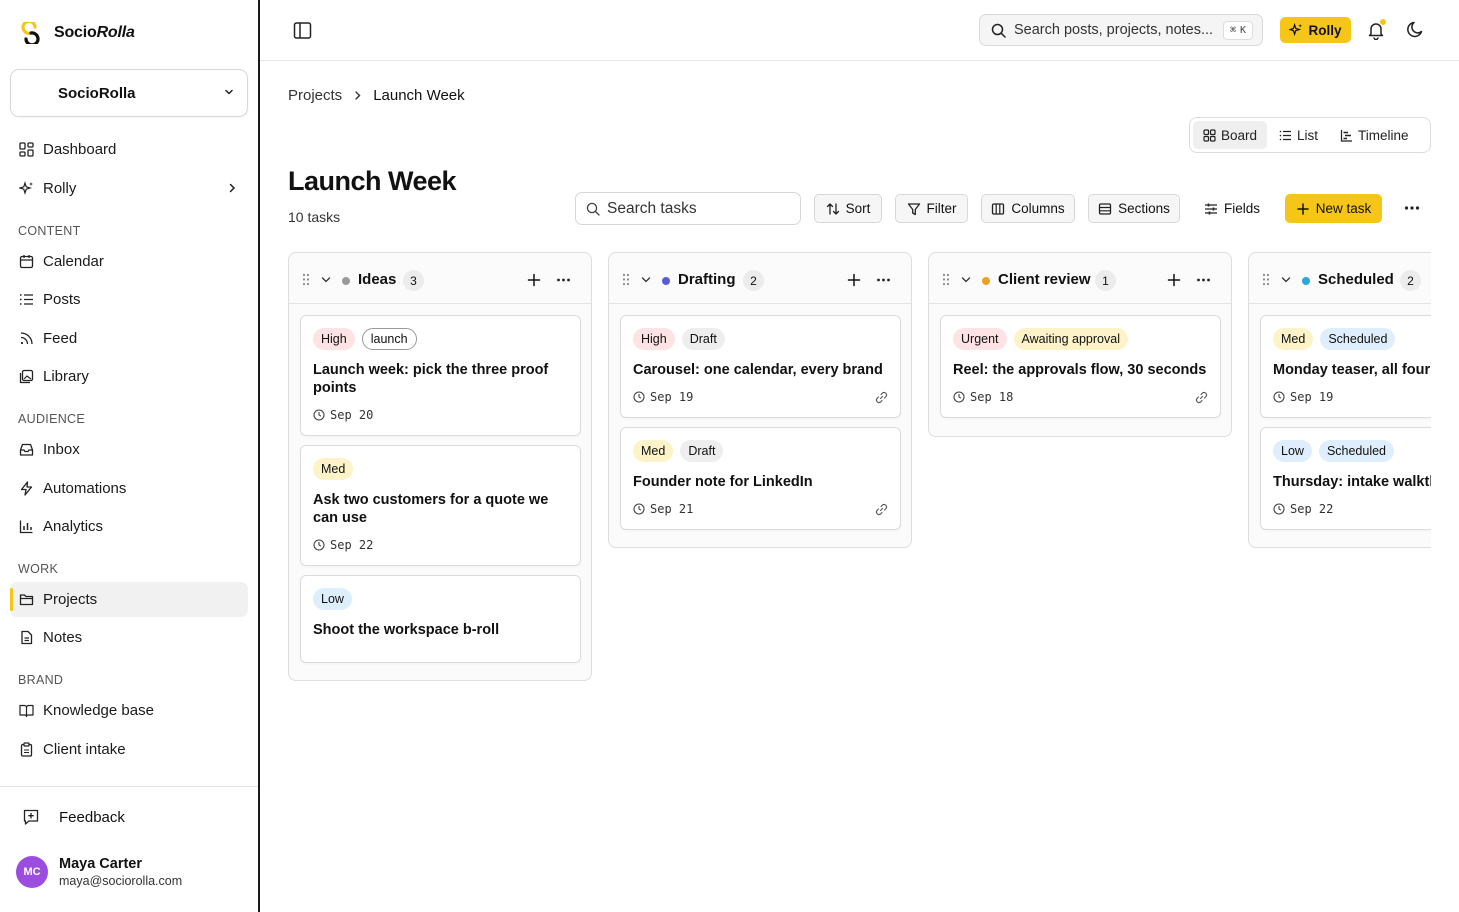  I want to click on card-tags: Low, so click(332, 599).